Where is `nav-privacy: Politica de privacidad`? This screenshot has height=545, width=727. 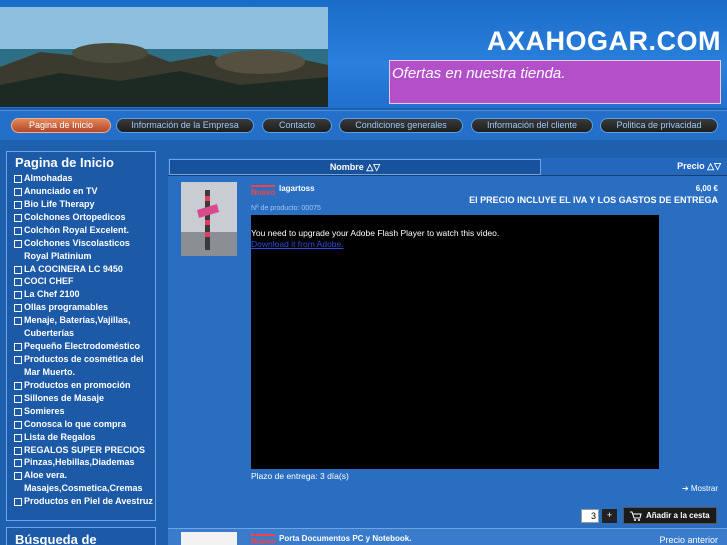 nav-privacy: Politica de privacidad is located at coordinates (659, 125).